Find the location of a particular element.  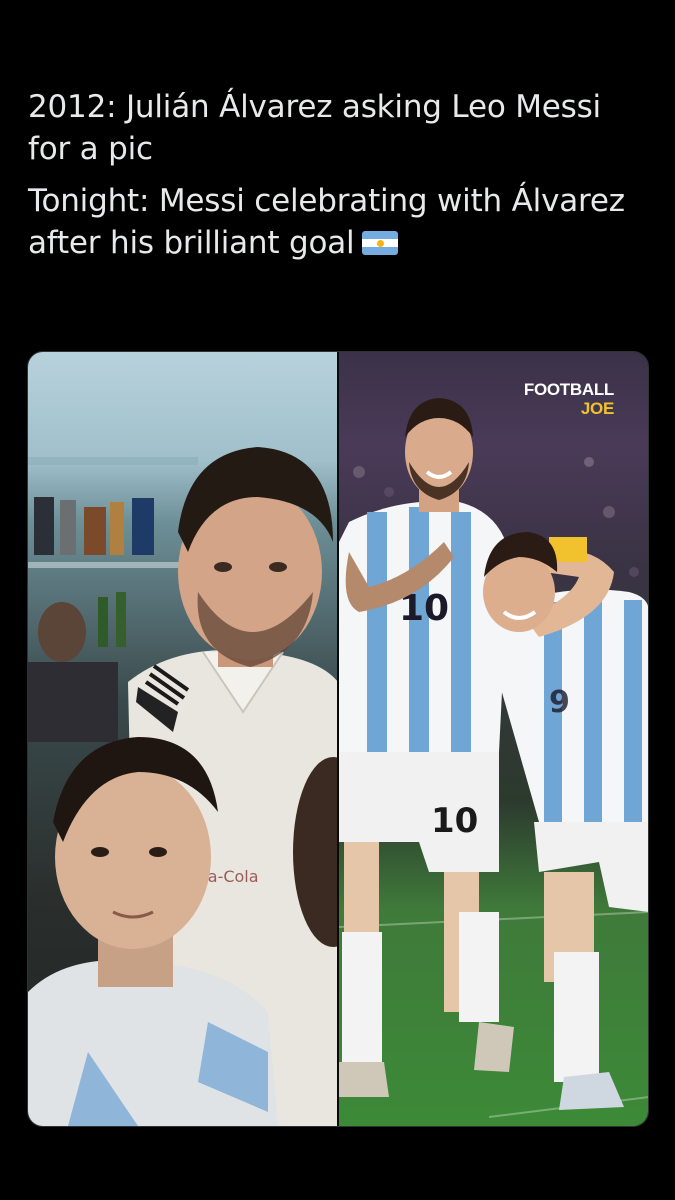

messi-shorts-number: 10 is located at coordinates (454, 821).